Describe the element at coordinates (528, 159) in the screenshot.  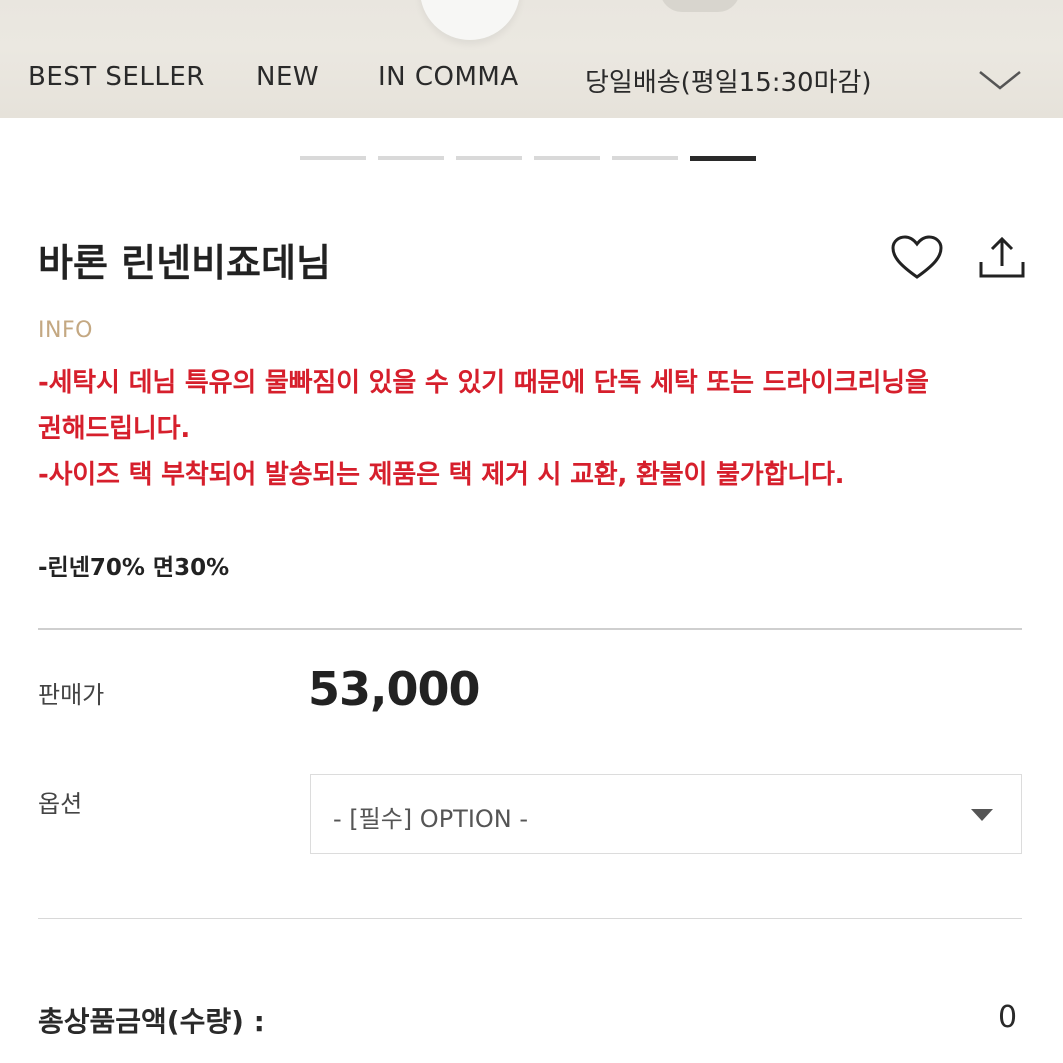
I see `carousel-pager` at that location.